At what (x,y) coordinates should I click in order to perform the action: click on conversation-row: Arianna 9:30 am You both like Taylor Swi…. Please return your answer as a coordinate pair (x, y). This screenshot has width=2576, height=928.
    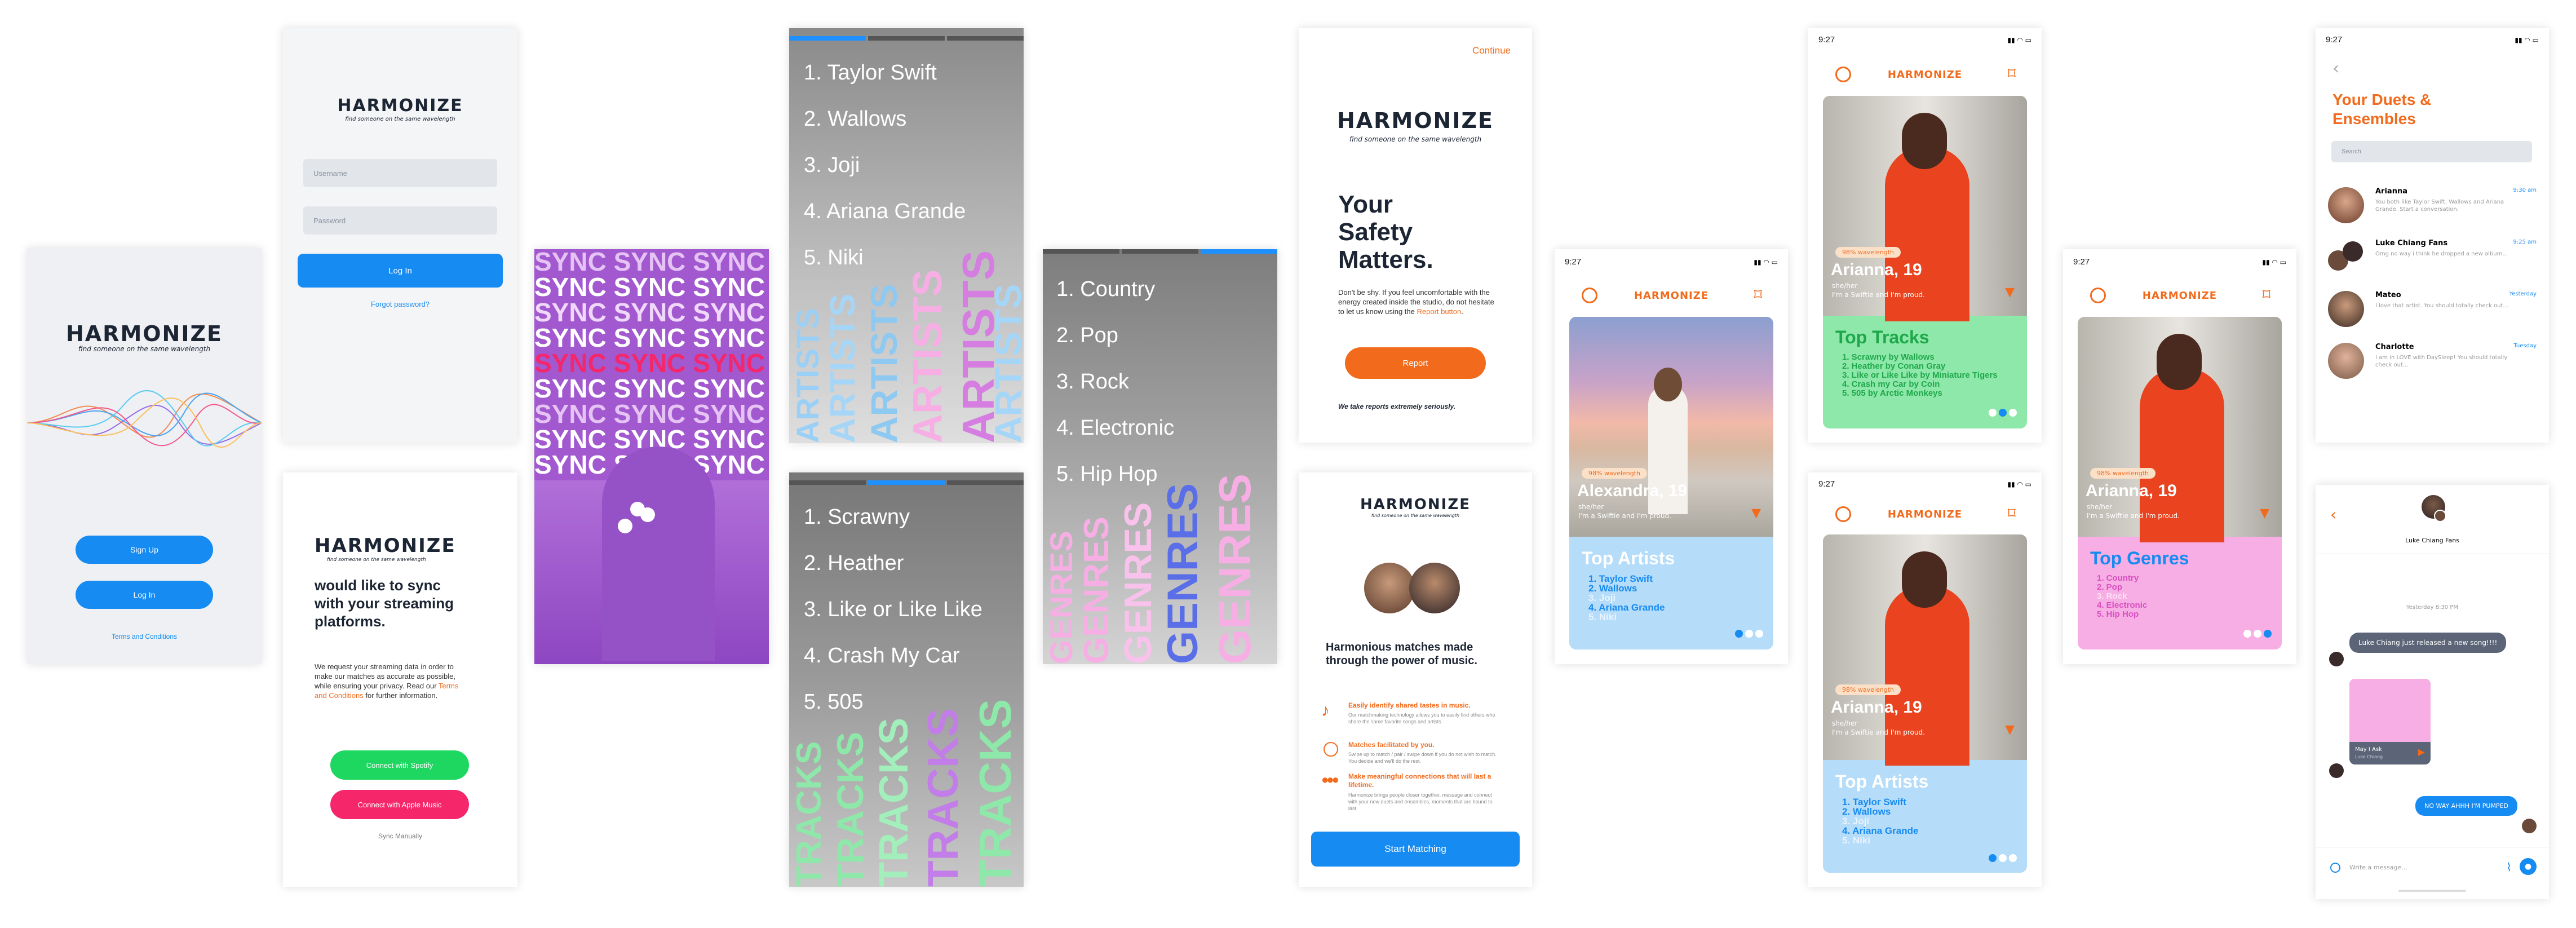
    Looking at the image, I should click on (2432, 204).